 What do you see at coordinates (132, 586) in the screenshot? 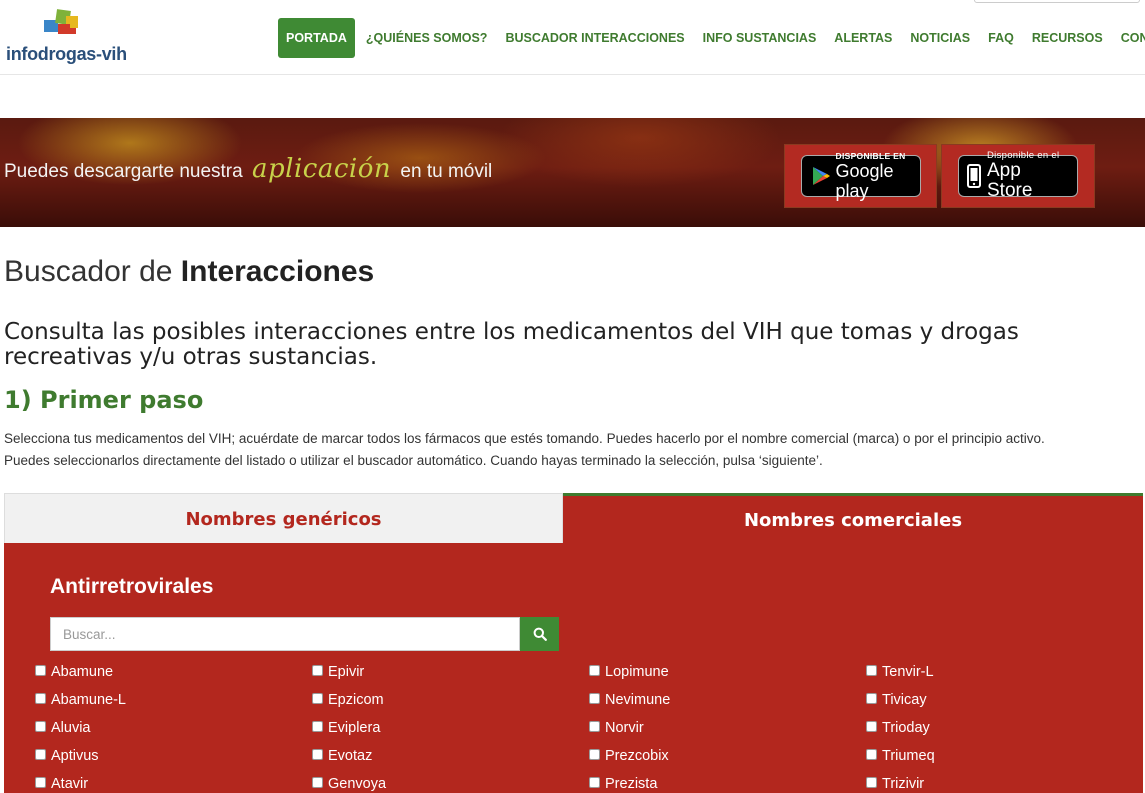
I see `panel-title: Antirretrovirales` at bounding box center [132, 586].